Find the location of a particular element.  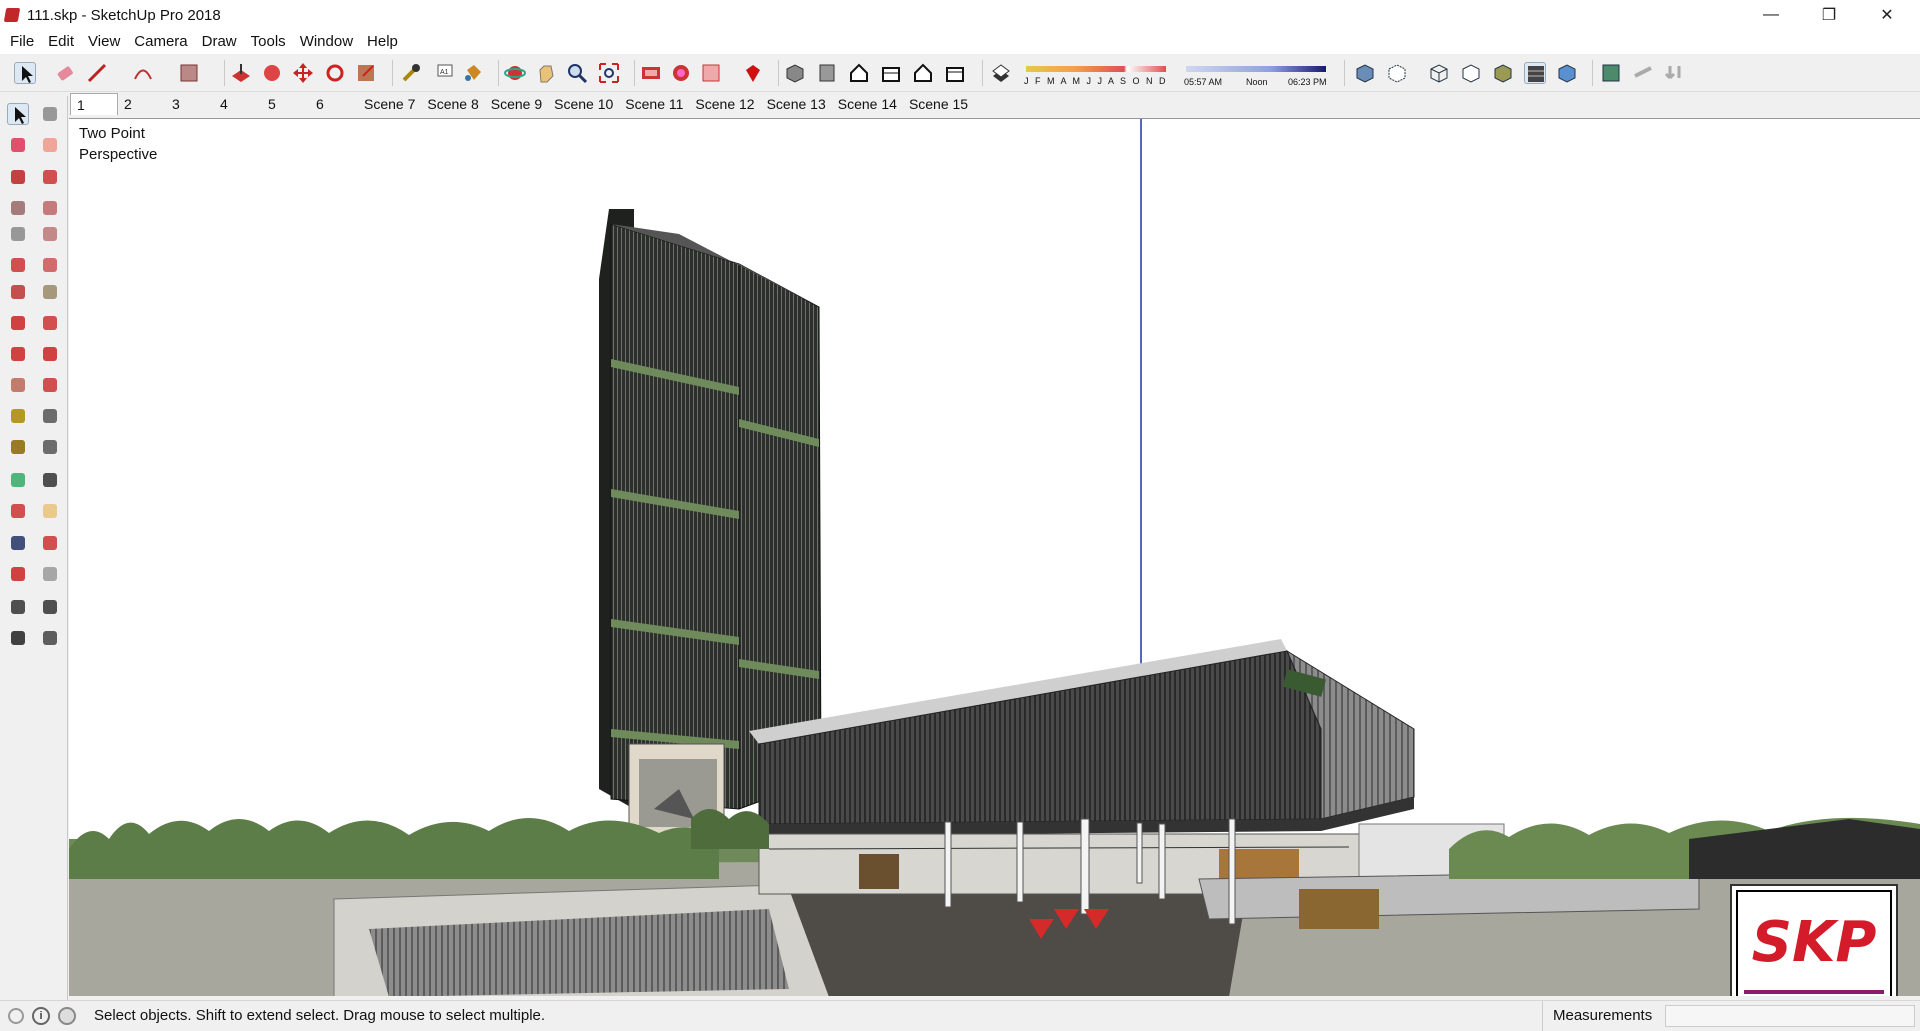

walk-icon is located at coordinates (18, 638).